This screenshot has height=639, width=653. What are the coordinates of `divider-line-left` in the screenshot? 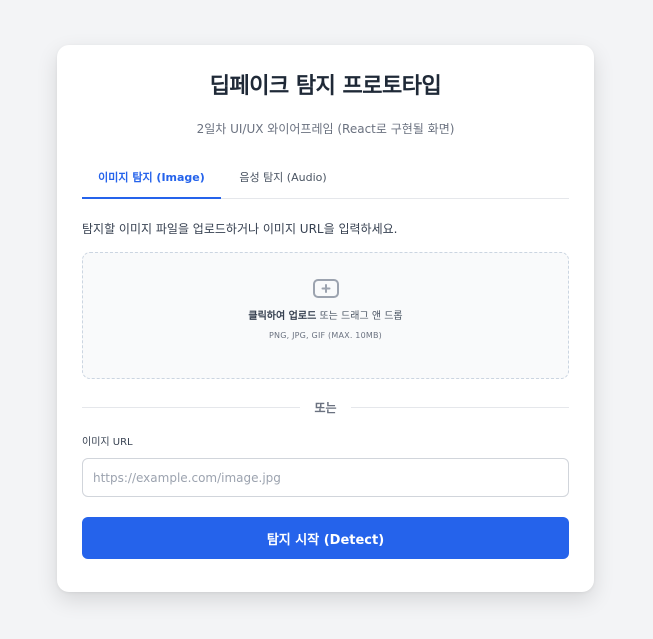 It's located at (191, 407).